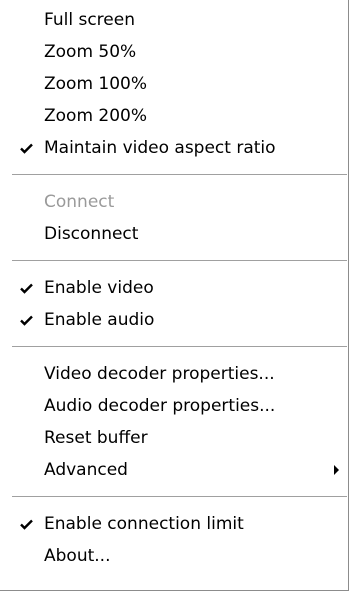  Describe the element at coordinates (160, 148) in the screenshot. I see `menu-item-label: Maintain video aspect ratio` at that location.